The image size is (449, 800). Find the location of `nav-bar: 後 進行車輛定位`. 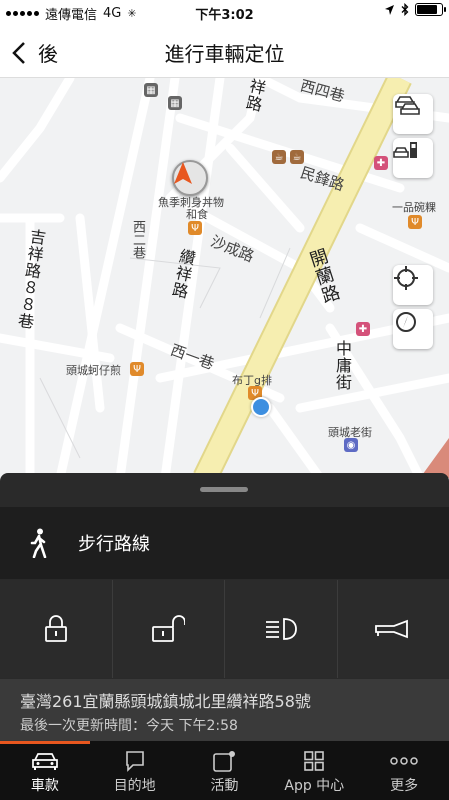

nav-bar: 後 進行車輛定位 is located at coordinates (224, 51).